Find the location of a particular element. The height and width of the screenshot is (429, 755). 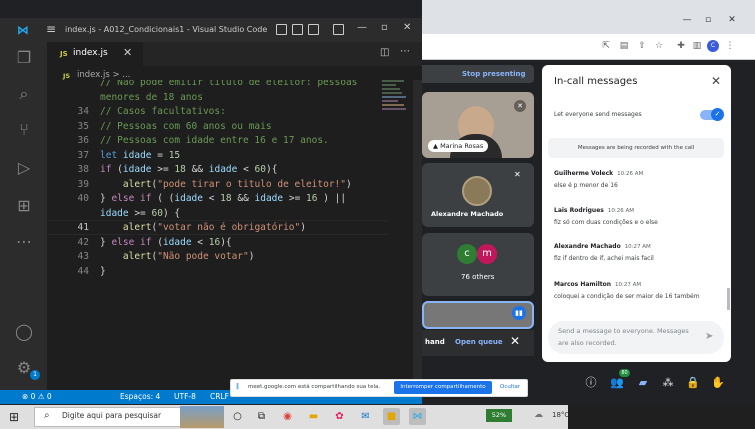

code-line: // Casos facultativos: is located at coordinates (163, 111).